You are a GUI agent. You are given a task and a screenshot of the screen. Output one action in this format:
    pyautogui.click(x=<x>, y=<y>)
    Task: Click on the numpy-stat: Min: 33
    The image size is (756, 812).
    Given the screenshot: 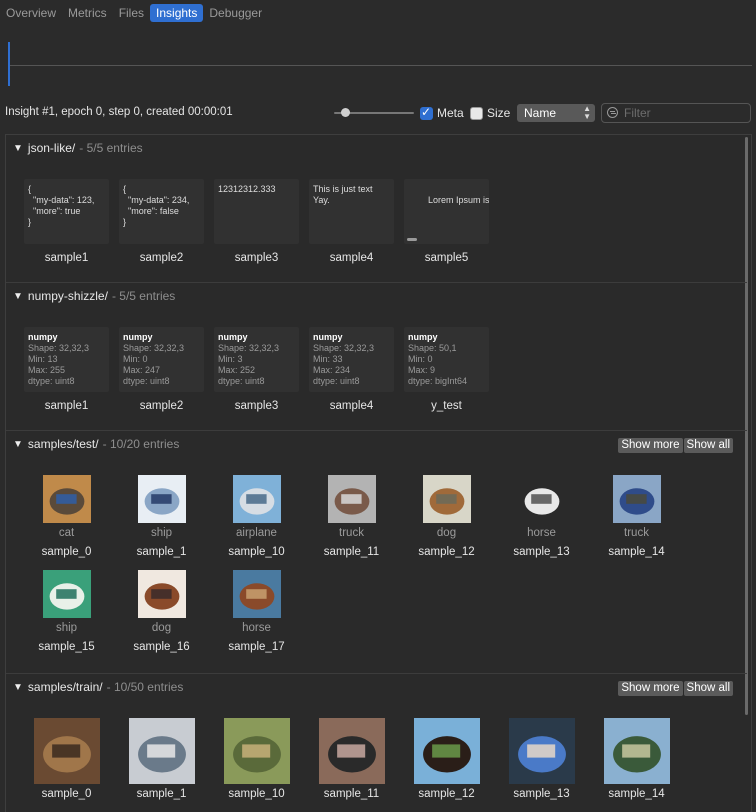 What is the action you would take?
    pyautogui.click(x=328, y=359)
    